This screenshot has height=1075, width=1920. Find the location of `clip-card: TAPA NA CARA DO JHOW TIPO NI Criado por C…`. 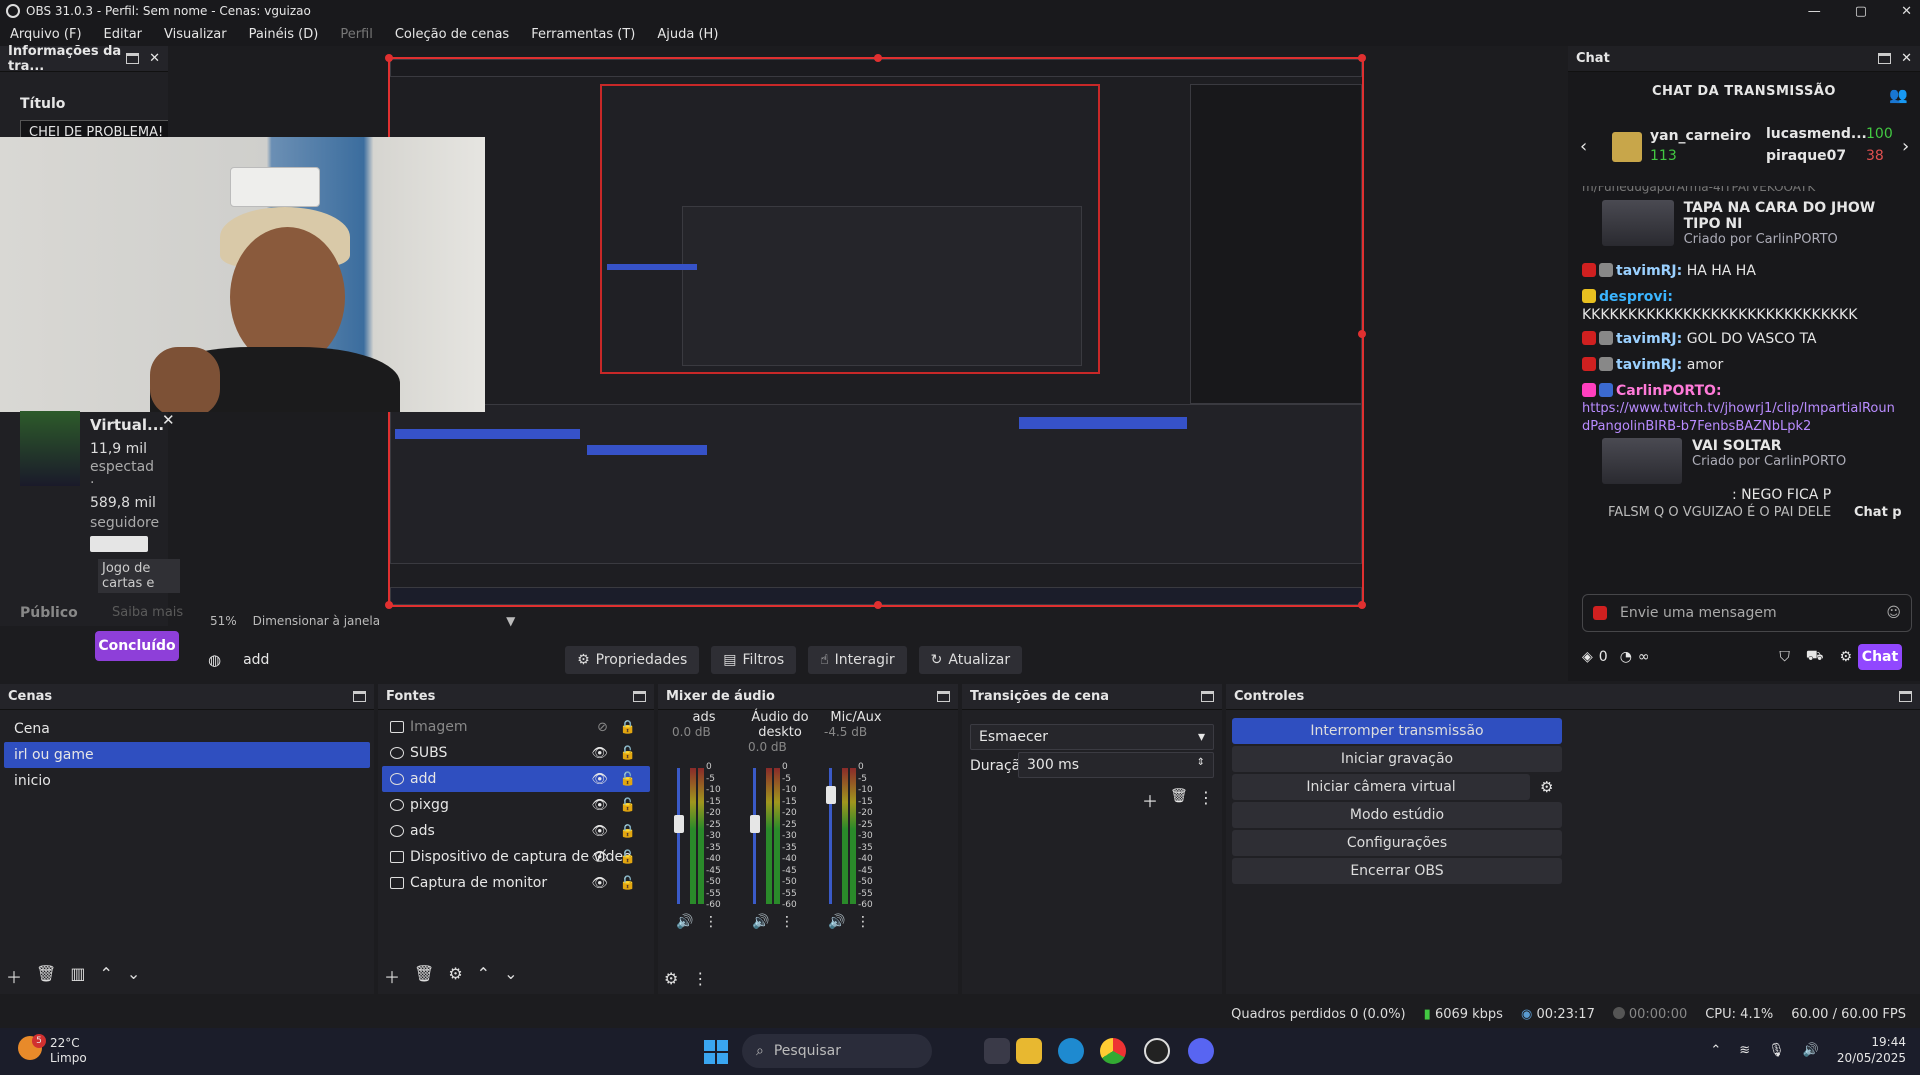

clip-card: TAPA NA CARA DO JHOW TIPO NI Criado por C… is located at coordinates (1757, 224).